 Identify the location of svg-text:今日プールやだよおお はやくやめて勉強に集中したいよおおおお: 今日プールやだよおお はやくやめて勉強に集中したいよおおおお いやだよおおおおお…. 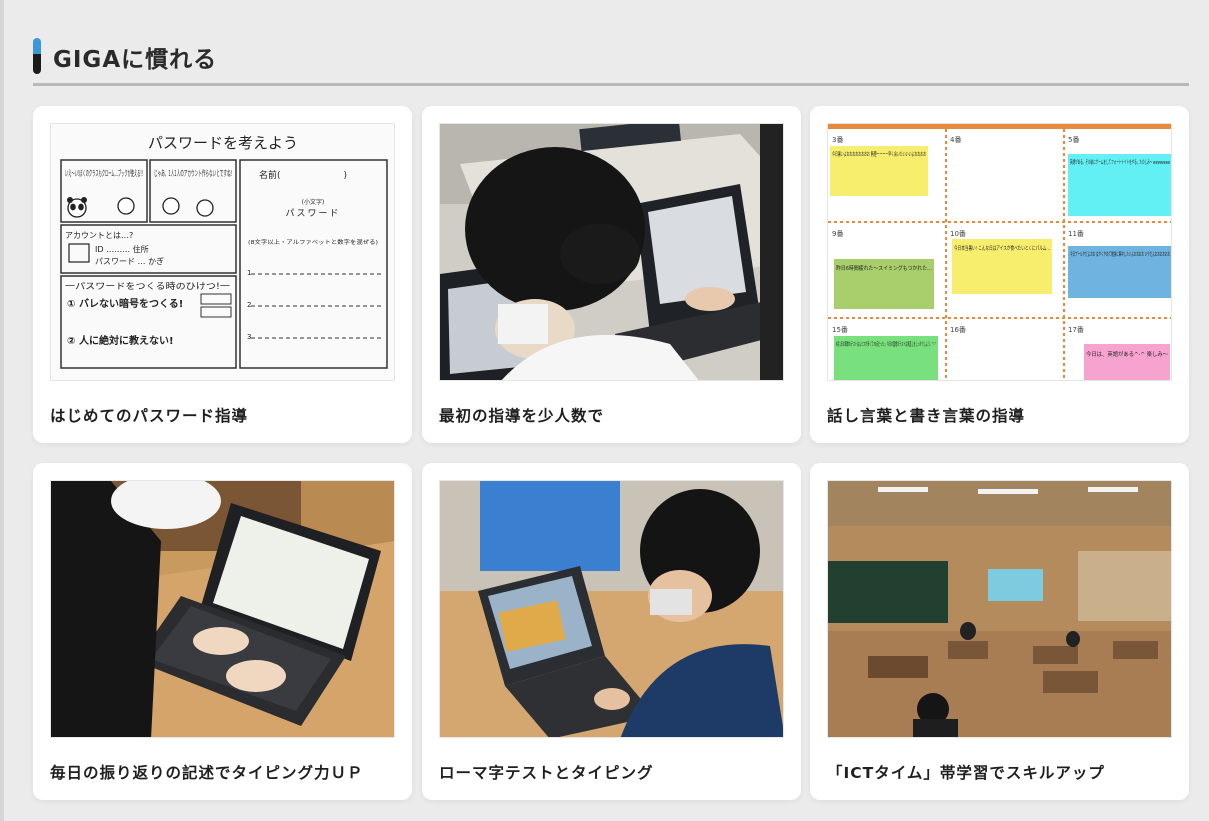
(1120, 254).